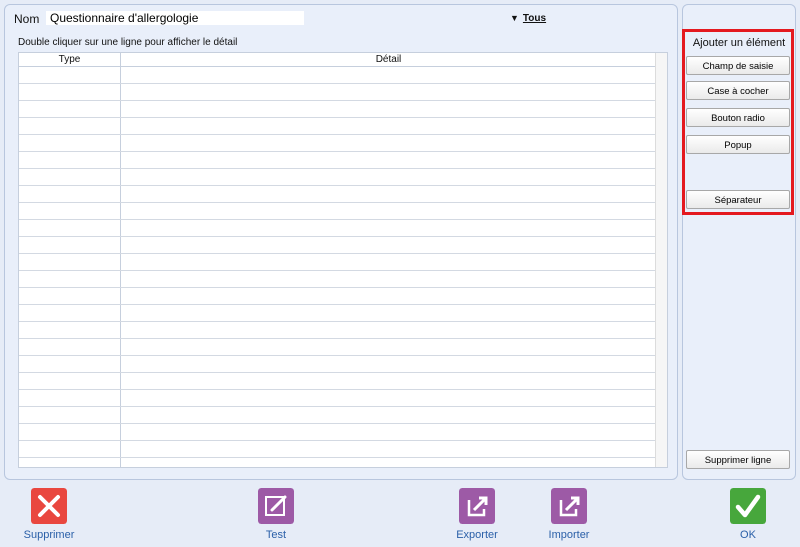 The image size is (800, 547). What do you see at coordinates (70, 59) in the screenshot?
I see `column-header-type: Type` at bounding box center [70, 59].